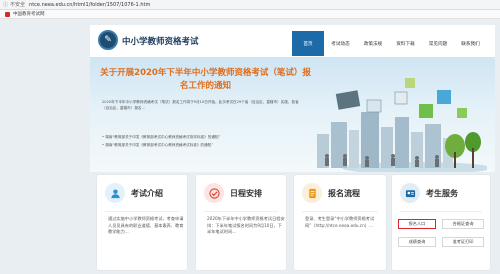 This screenshot has width=500, height=274. I want to click on card-title: 日程安排, so click(246, 193).